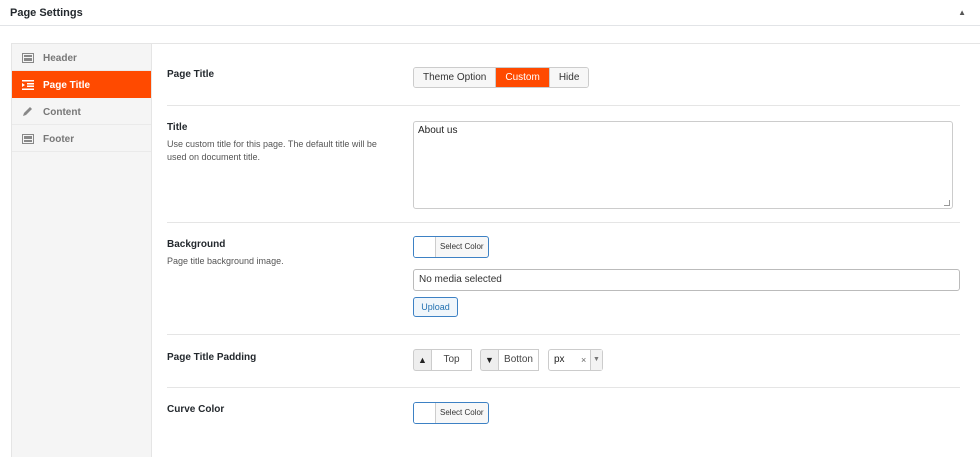 The width and height of the screenshot is (980, 457). Describe the element at coordinates (683, 165) in the screenshot. I see `title-textarea: About us` at that location.